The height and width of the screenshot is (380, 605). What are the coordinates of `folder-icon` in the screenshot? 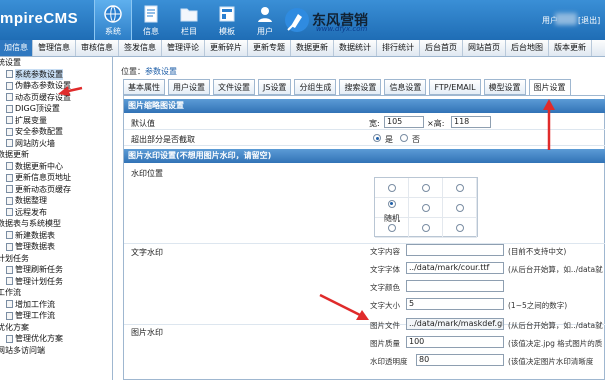 It's located at (189, 15).